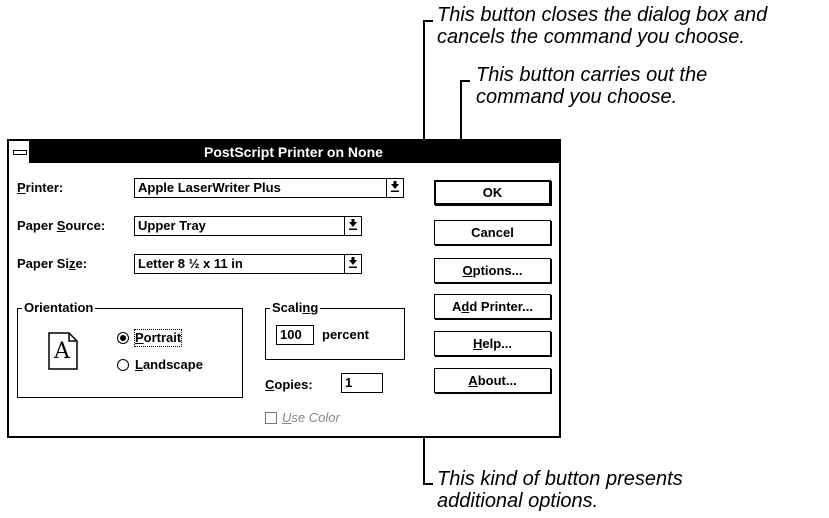  I want to click on scaling-group: Scaling 100 percent, so click(335, 330).